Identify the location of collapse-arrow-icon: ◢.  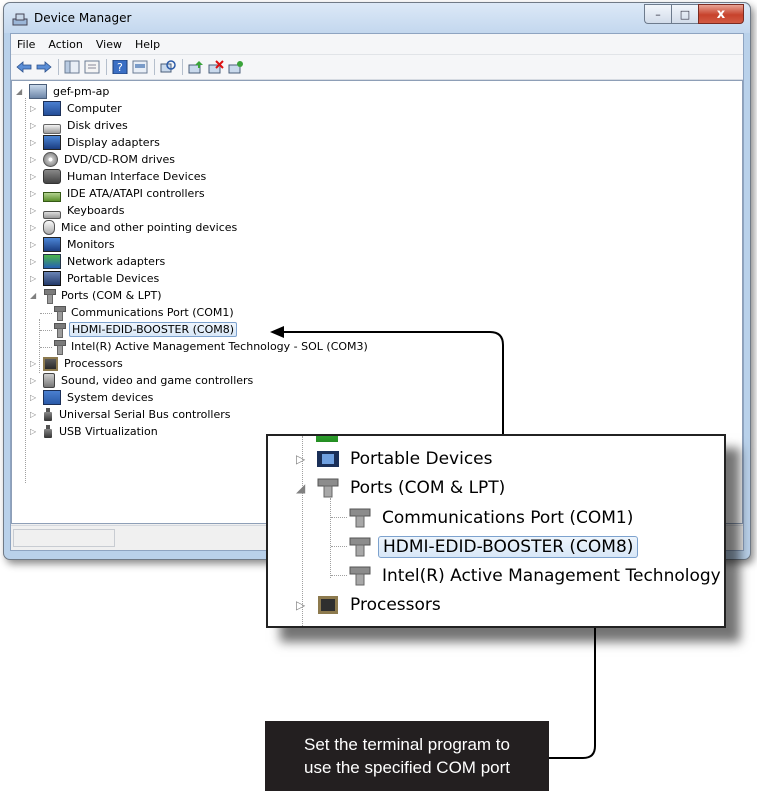
(301, 488).